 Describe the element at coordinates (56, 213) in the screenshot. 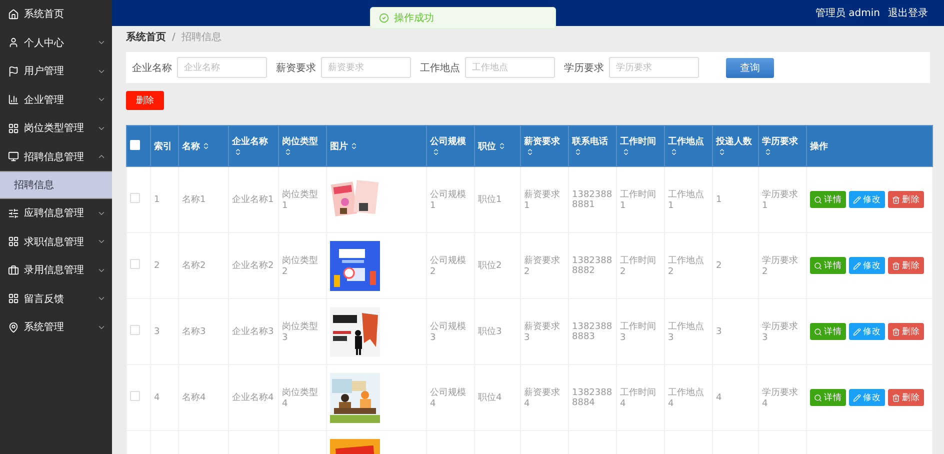

I see `sidebar-item: 应聘信息管理` at that location.